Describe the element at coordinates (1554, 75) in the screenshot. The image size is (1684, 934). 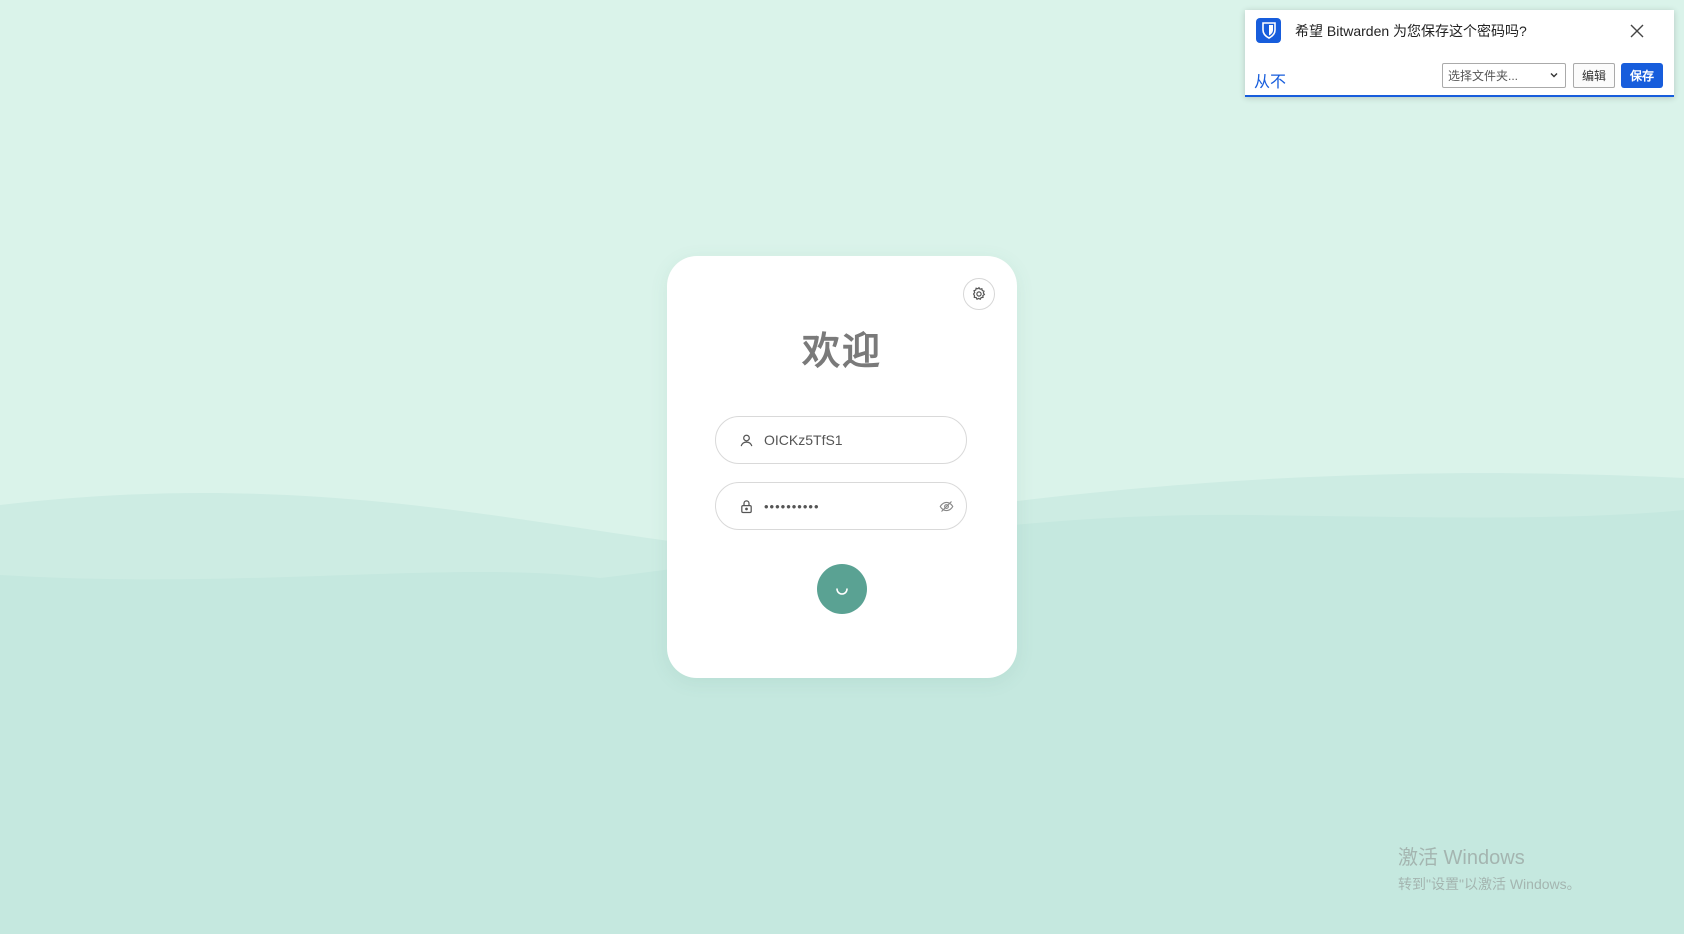
I see `chevron-down-icon` at that location.